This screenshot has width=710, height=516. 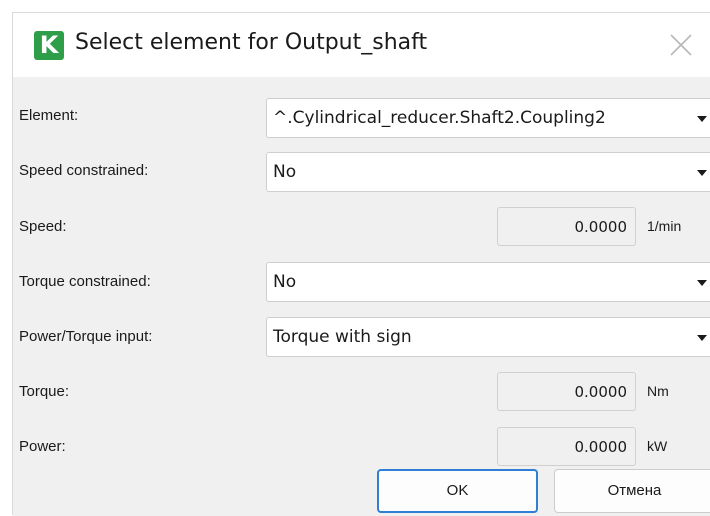 What do you see at coordinates (43, 226) in the screenshot?
I see `speed-label: Speed:` at bounding box center [43, 226].